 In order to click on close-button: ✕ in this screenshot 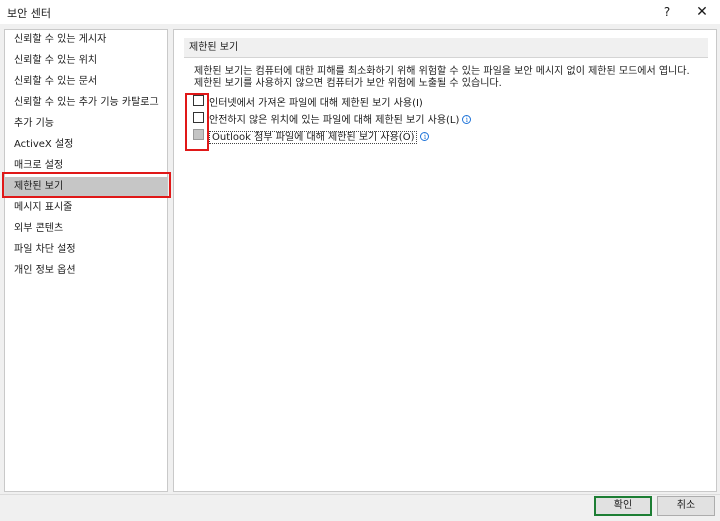, I will do `click(702, 12)`.